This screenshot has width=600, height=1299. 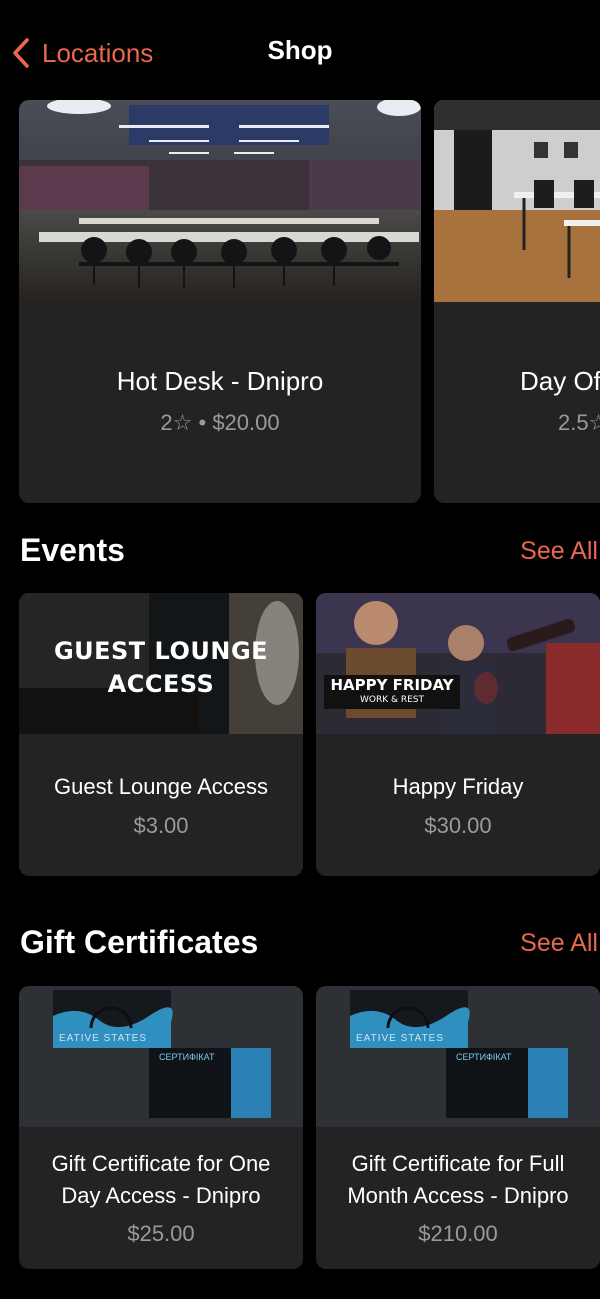 I want to click on event-title: Happy Friday, so click(x=458, y=786).